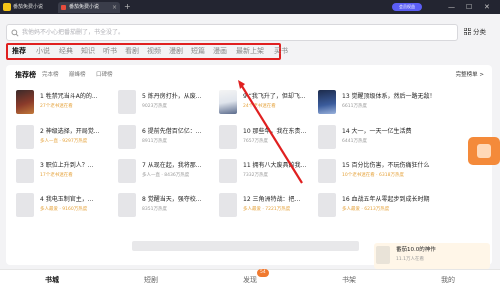 The image size is (500, 291). Describe the element at coordinates (154, 51) in the screenshot. I see `nav-tab-video: 视频` at that location.